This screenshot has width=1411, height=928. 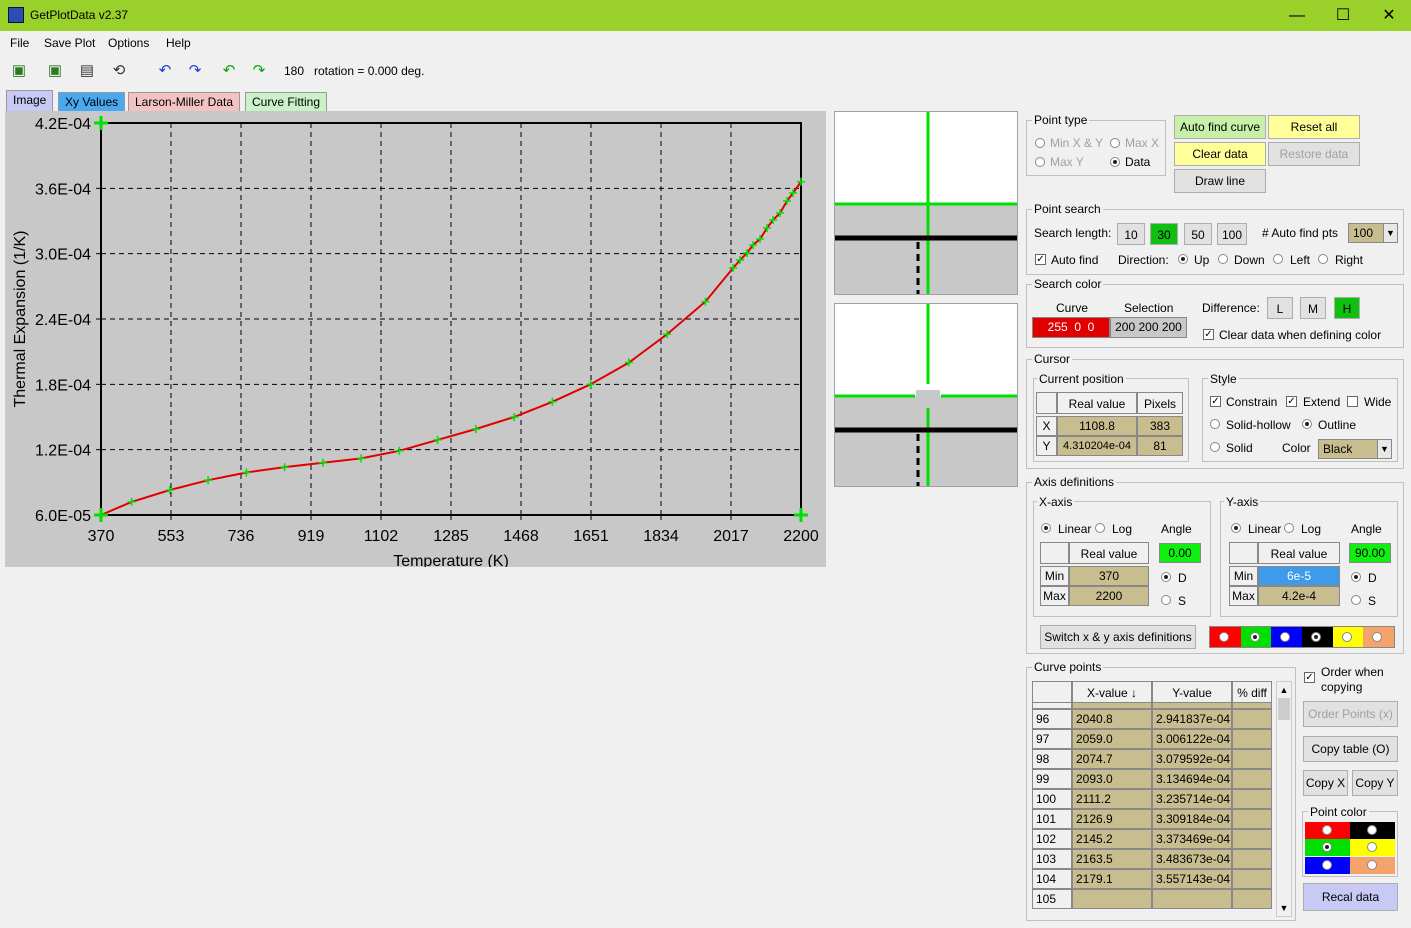 I want to click on close-icon: ✕, so click(x=1388, y=15).